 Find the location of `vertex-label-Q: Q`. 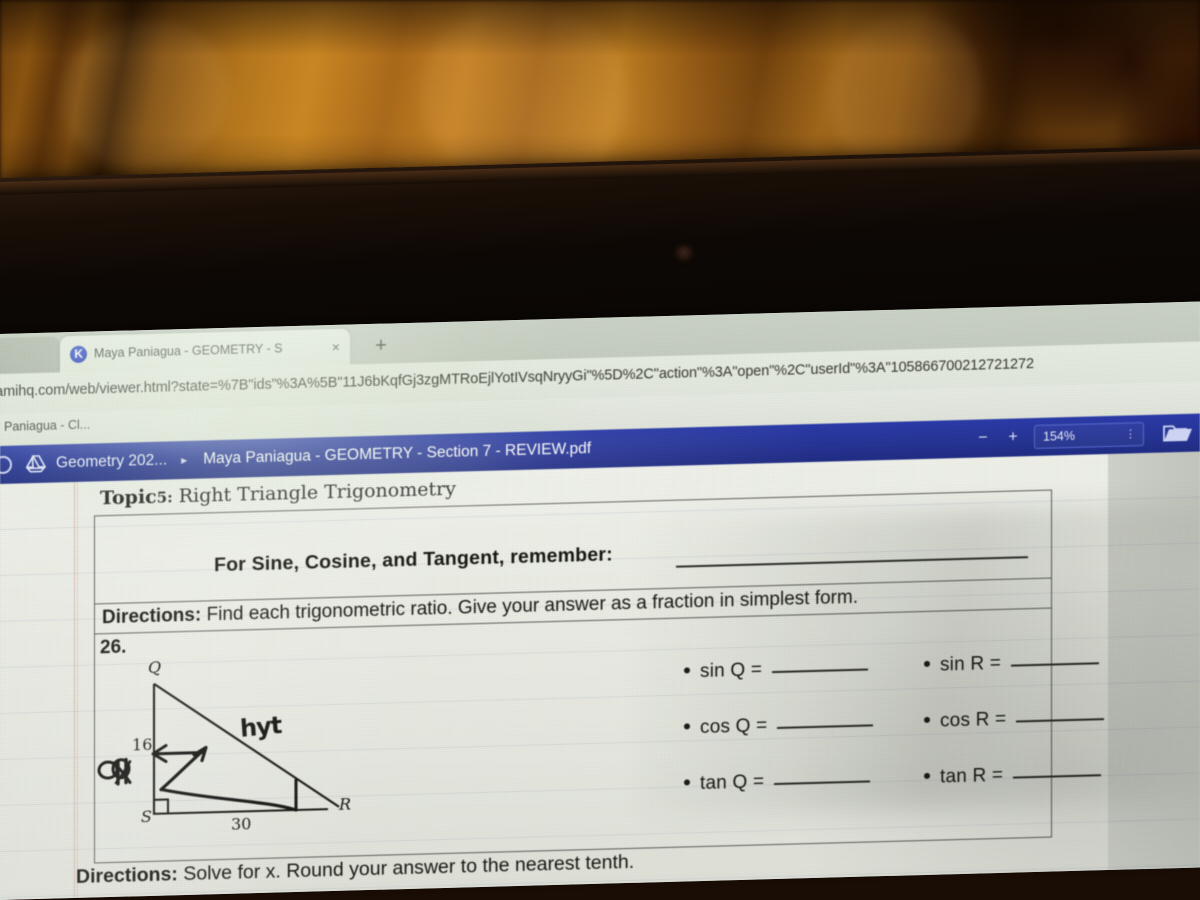

vertex-label-Q: Q is located at coordinates (155, 667).